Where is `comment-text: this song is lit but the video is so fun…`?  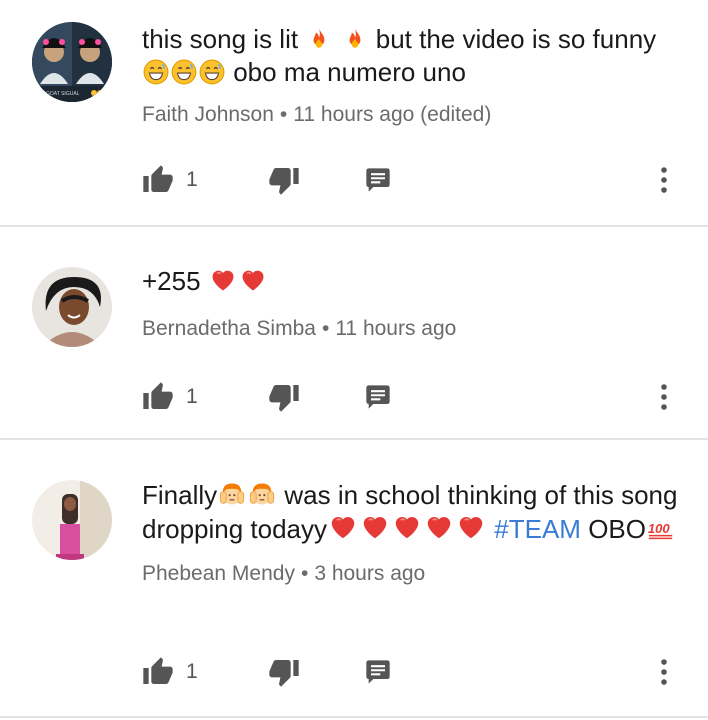 comment-text: this song is lit but the video is so fun… is located at coordinates (410, 56).